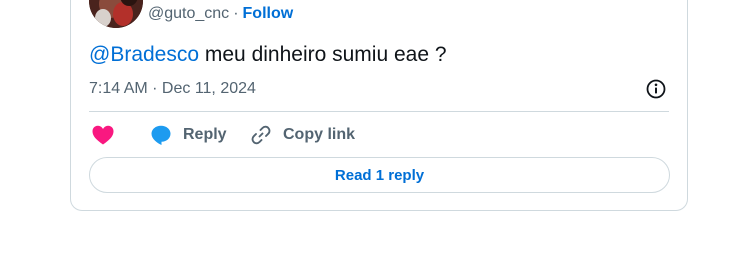  I want to click on tweet-body: meu dinheiro sumiu eae ?, so click(323, 54).